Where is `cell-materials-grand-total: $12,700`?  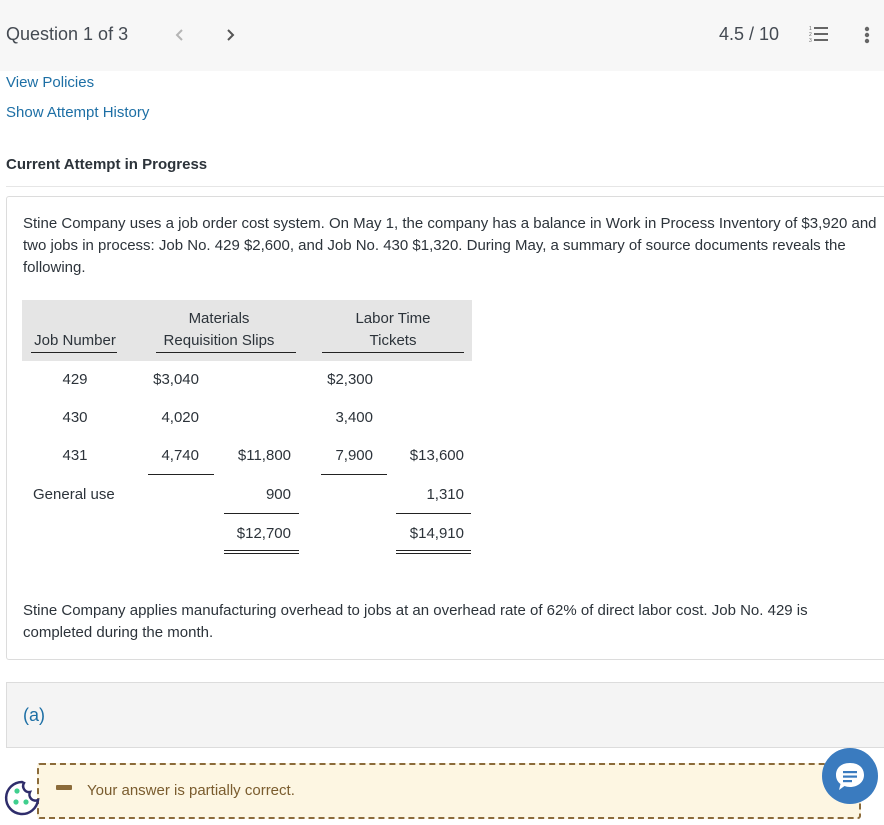
cell-materials-grand-total: $12,700 is located at coordinates (263, 533).